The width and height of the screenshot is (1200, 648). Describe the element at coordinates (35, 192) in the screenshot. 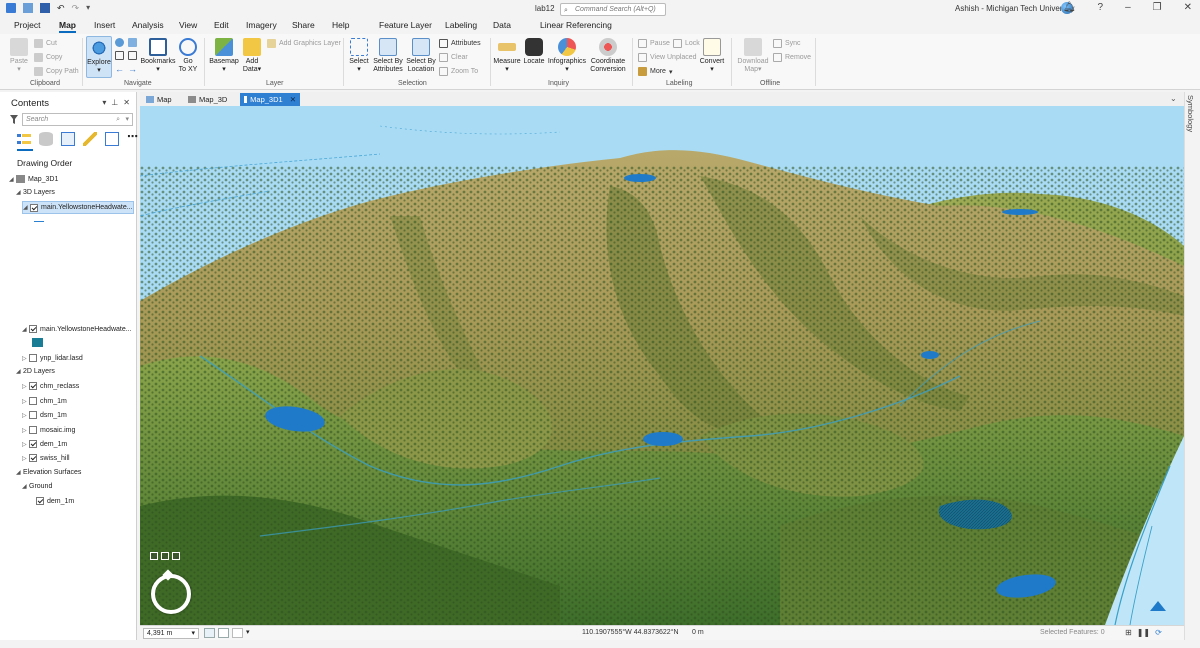

I see `group-3d-layers: ◢ 3D Layers` at that location.